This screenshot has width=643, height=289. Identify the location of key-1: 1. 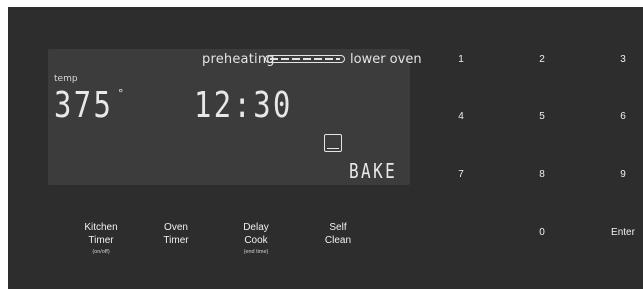
(461, 59).